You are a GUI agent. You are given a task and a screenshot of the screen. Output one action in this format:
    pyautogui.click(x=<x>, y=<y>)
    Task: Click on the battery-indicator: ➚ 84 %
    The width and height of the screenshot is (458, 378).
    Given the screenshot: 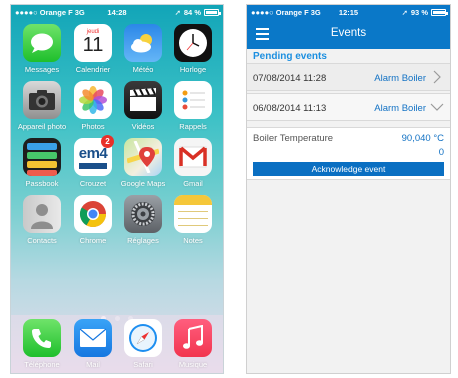 What is the action you would take?
    pyautogui.click(x=197, y=12)
    